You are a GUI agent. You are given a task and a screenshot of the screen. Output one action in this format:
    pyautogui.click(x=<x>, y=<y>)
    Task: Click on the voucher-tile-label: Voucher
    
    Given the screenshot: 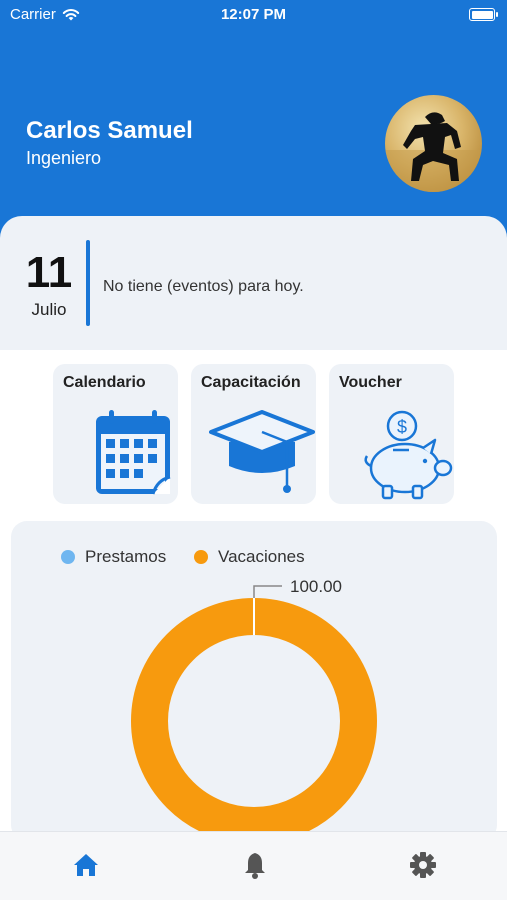 What is the action you would take?
    pyautogui.click(x=370, y=382)
    